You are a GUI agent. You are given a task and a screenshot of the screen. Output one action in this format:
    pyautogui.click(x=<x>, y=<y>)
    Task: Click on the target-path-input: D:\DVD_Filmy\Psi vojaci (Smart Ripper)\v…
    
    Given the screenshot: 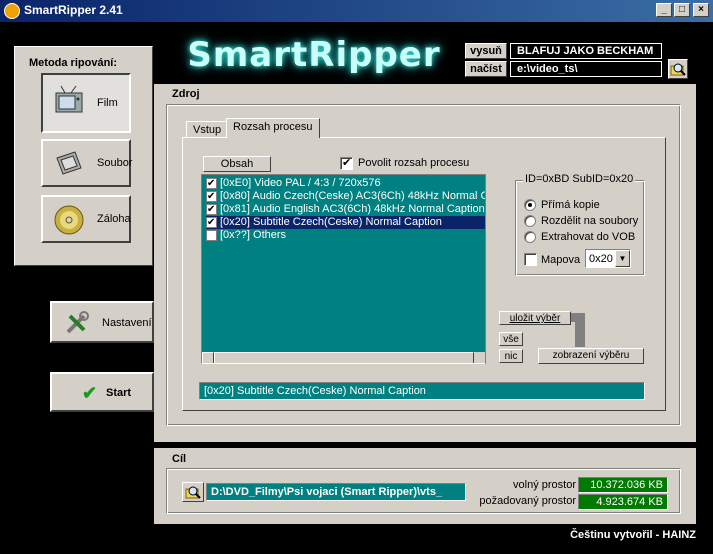 What is the action you would take?
    pyautogui.click(x=336, y=492)
    